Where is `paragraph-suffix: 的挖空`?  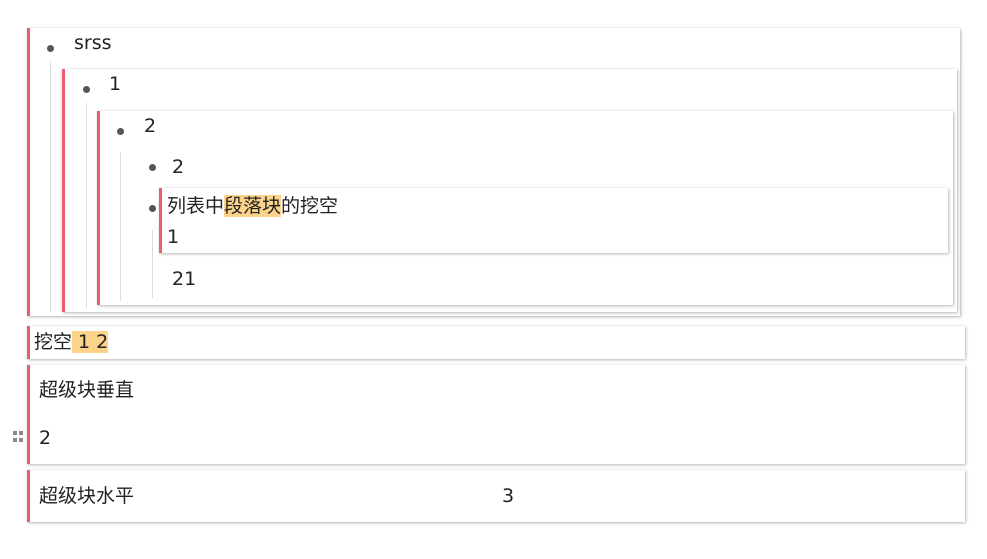 paragraph-suffix: 的挖空 is located at coordinates (310, 206).